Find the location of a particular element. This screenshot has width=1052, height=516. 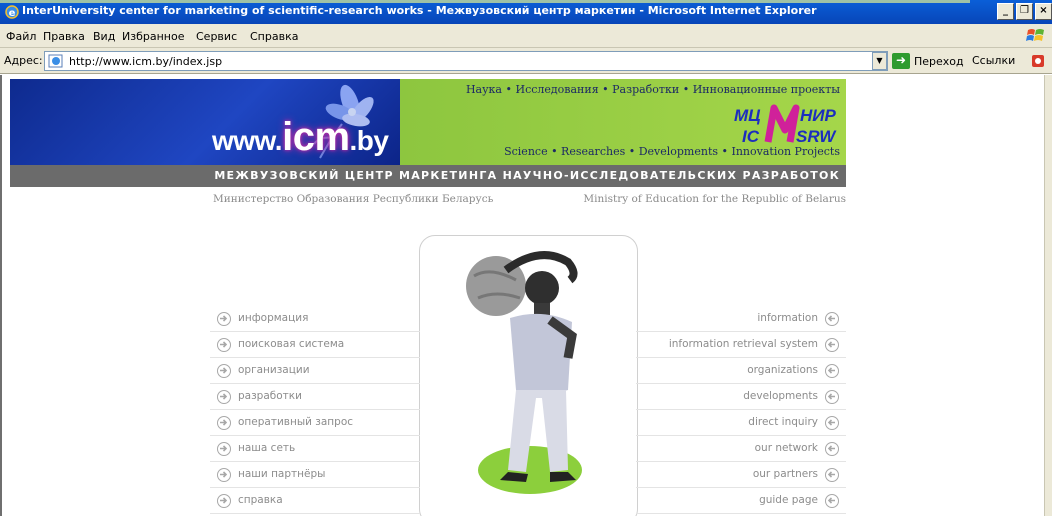

nav-en-label: information is located at coordinates (787, 318).